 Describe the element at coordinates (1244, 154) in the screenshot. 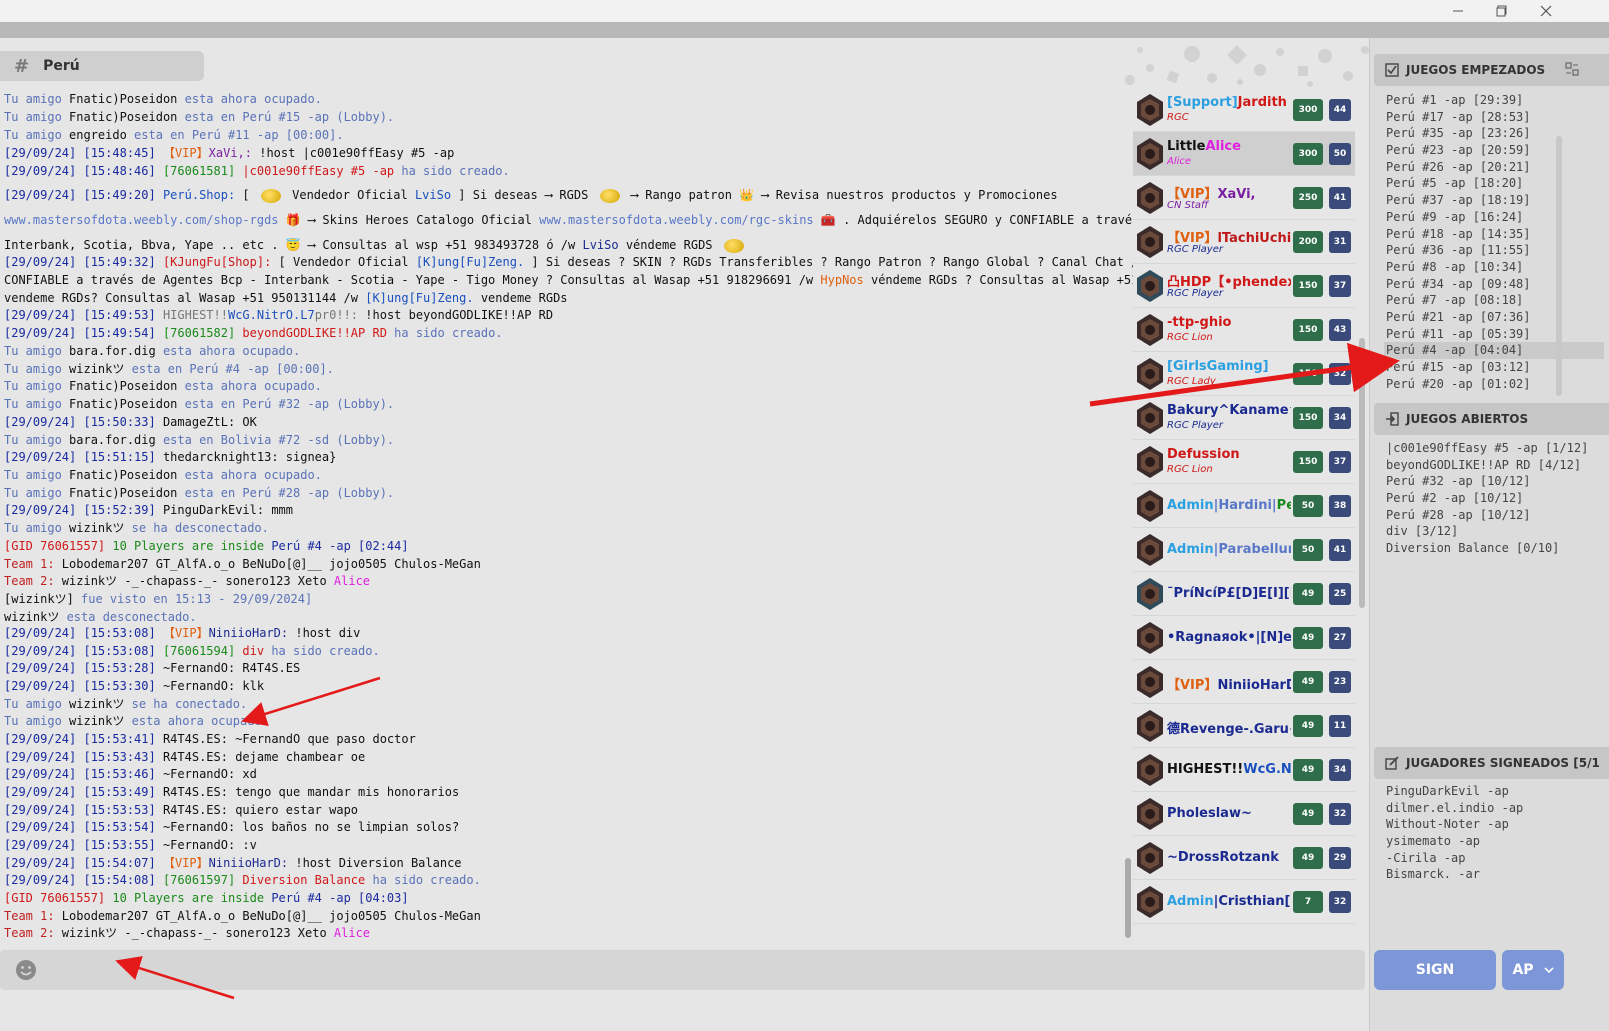

I see `user-row: LittleAlice Alice 300 50` at that location.